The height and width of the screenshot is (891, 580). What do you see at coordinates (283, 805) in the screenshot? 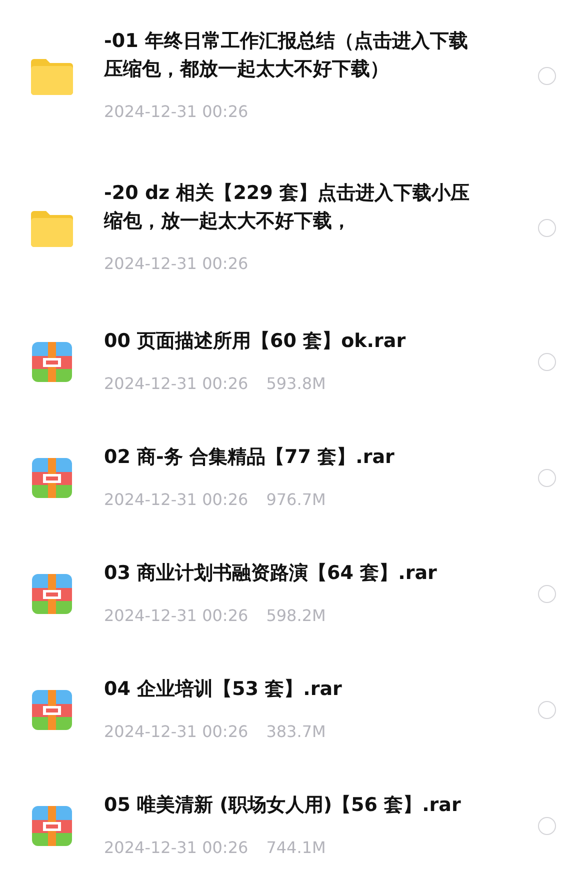
I see `file-name: 05 唯美清新 (职场女人用)【56 套】.rar` at bounding box center [283, 805].